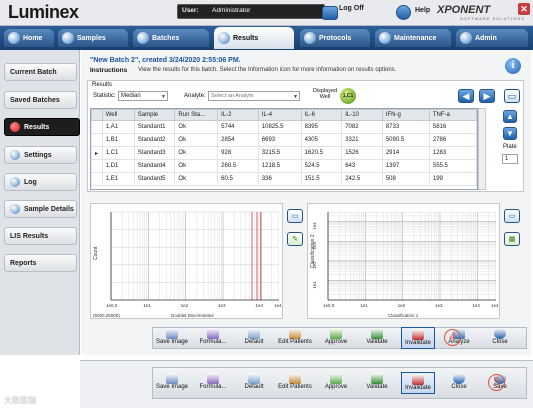  I want to click on sidebar-item-current-batch: Current Batch, so click(40, 72).